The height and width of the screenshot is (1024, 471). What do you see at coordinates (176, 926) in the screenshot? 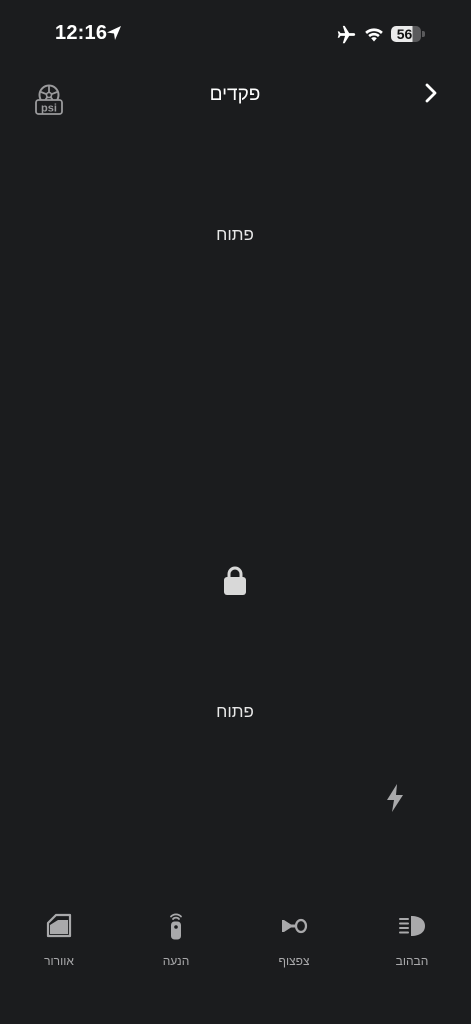
I see `remote-start-icon` at bounding box center [176, 926].